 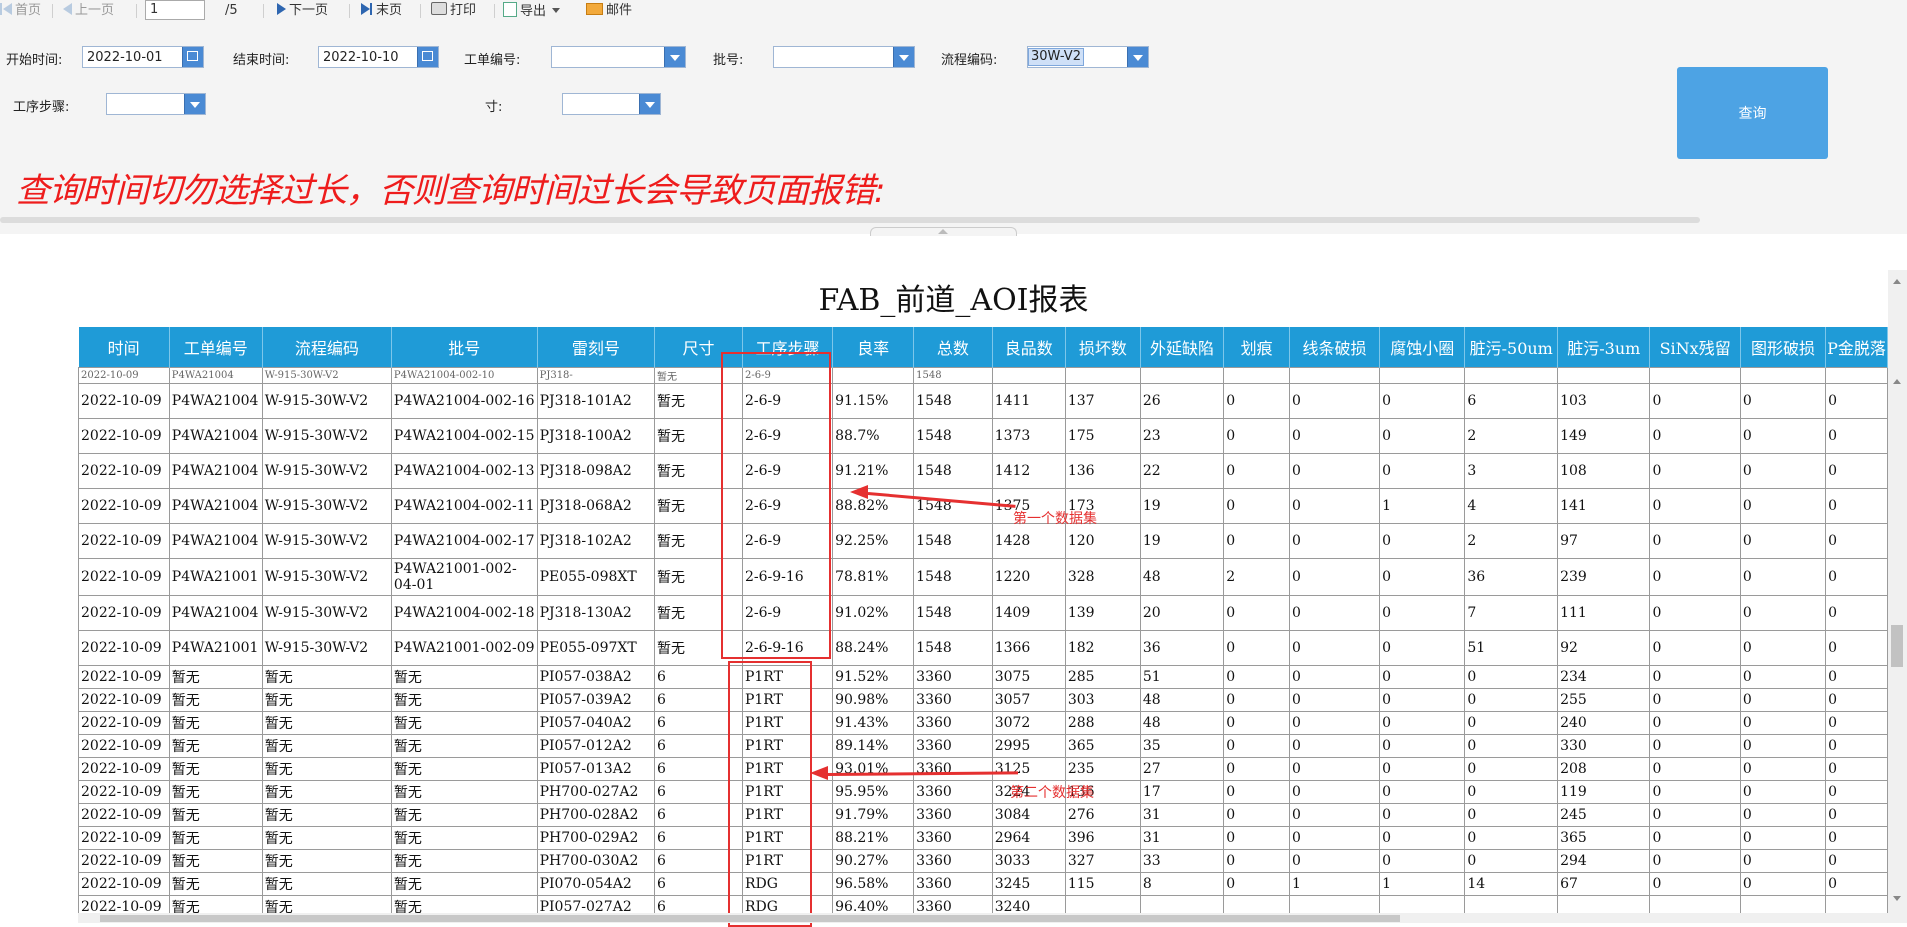 What do you see at coordinates (216, 347) in the screenshot?
I see `column-header: 工单编号` at bounding box center [216, 347].